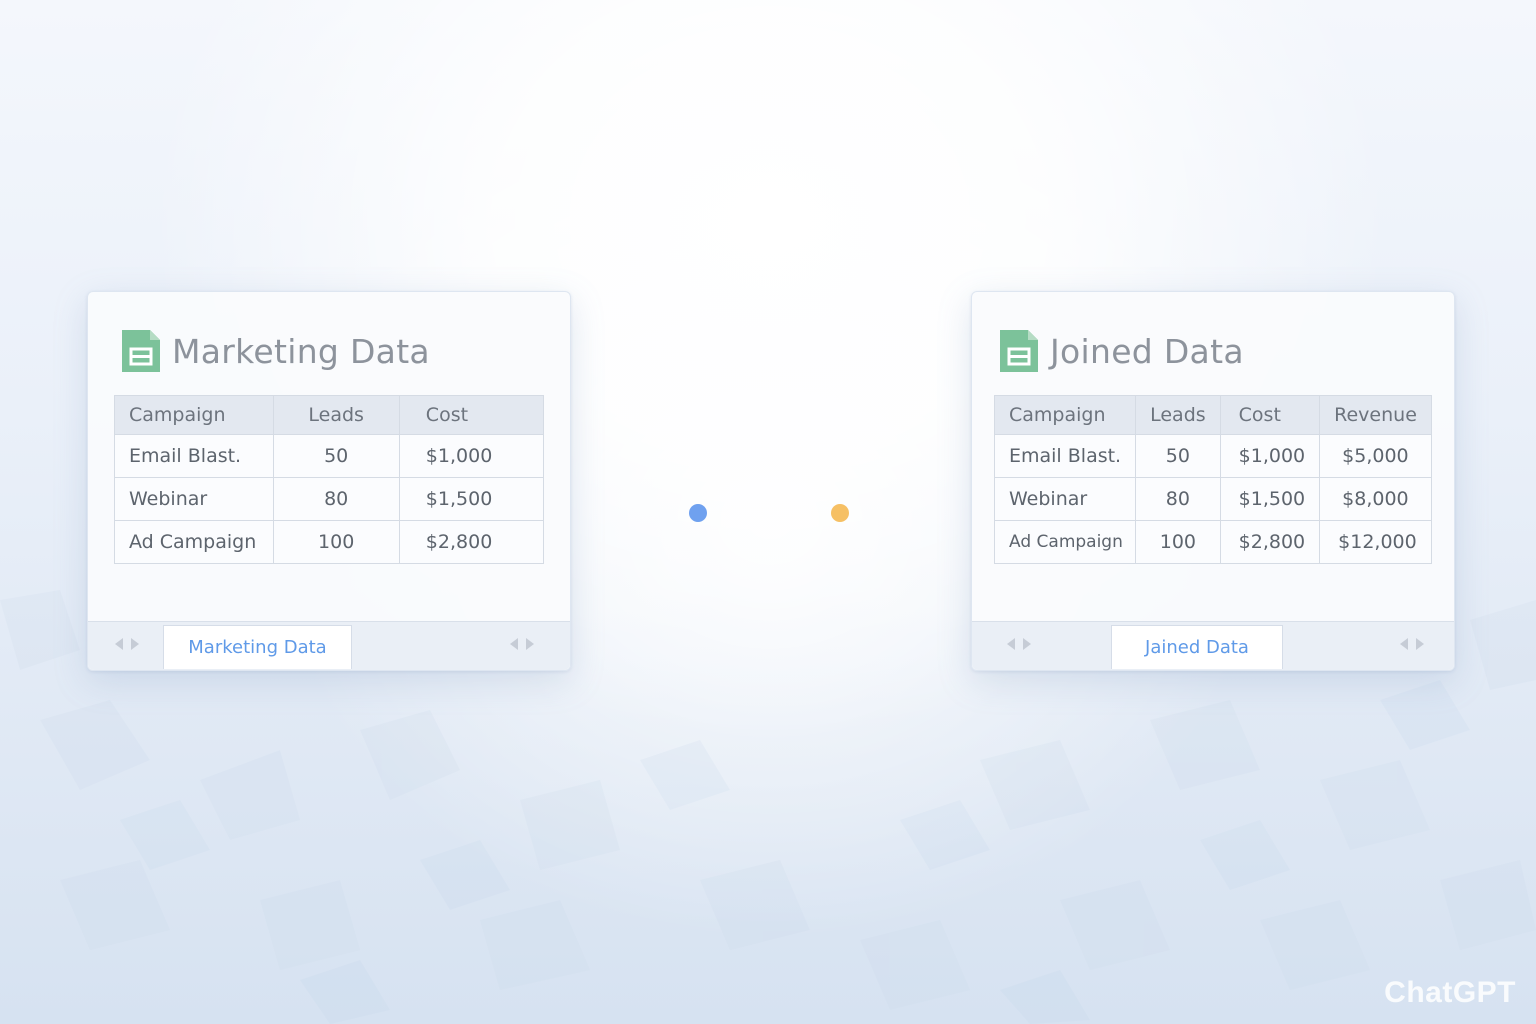 The width and height of the screenshot is (1536, 1024). What do you see at coordinates (1147, 351) in the screenshot?
I see `panel-title: Joined Data` at bounding box center [1147, 351].